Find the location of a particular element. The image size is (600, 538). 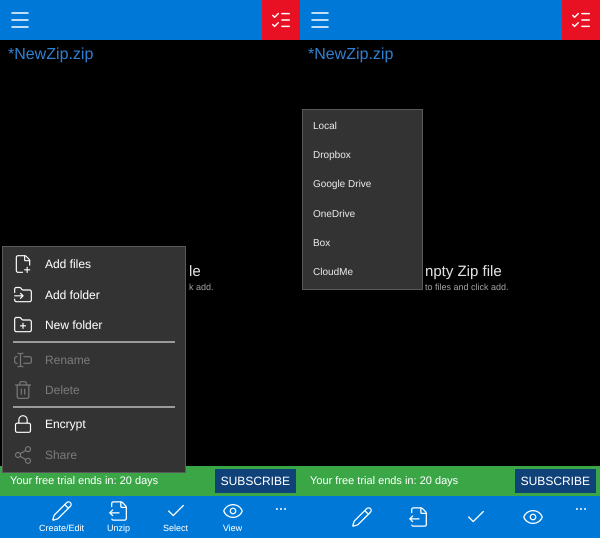

share-icon is located at coordinates (23, 454).